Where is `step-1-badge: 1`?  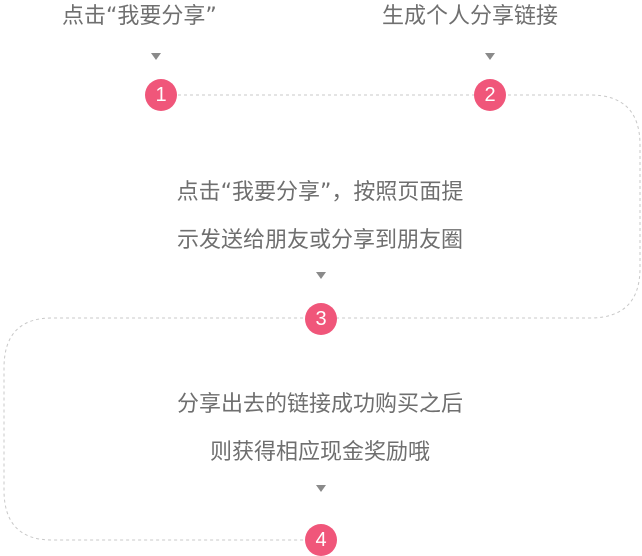 step-1-badge: 1 is located at coordinates (161, 95).